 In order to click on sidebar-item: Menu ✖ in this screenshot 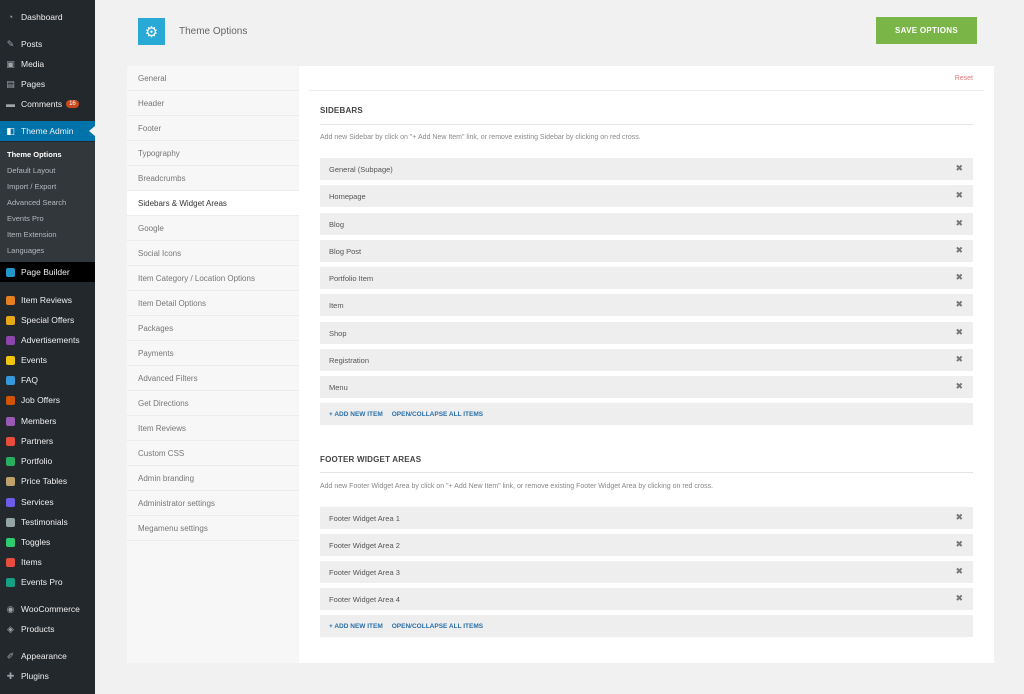, I will do `click(646, 387)`.